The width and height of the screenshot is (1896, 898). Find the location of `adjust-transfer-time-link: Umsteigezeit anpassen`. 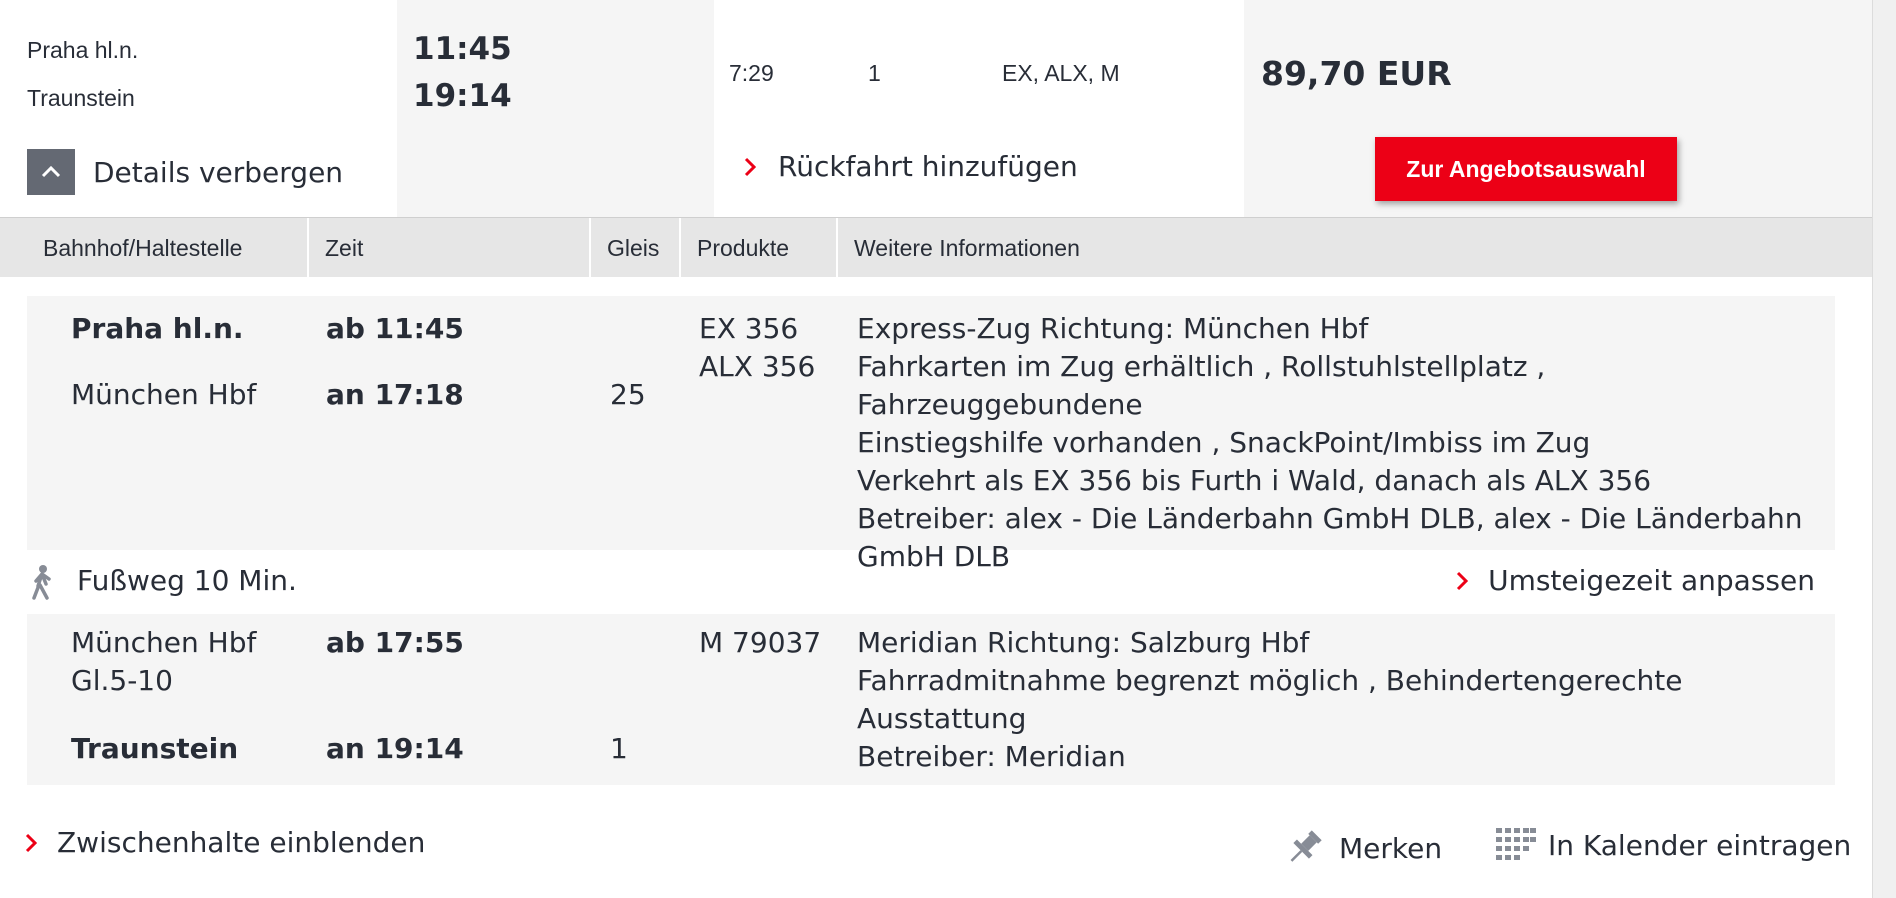

adjust-transfer-time-link: Umsteigezeit anpassen is located at coordinates (1635, 580).